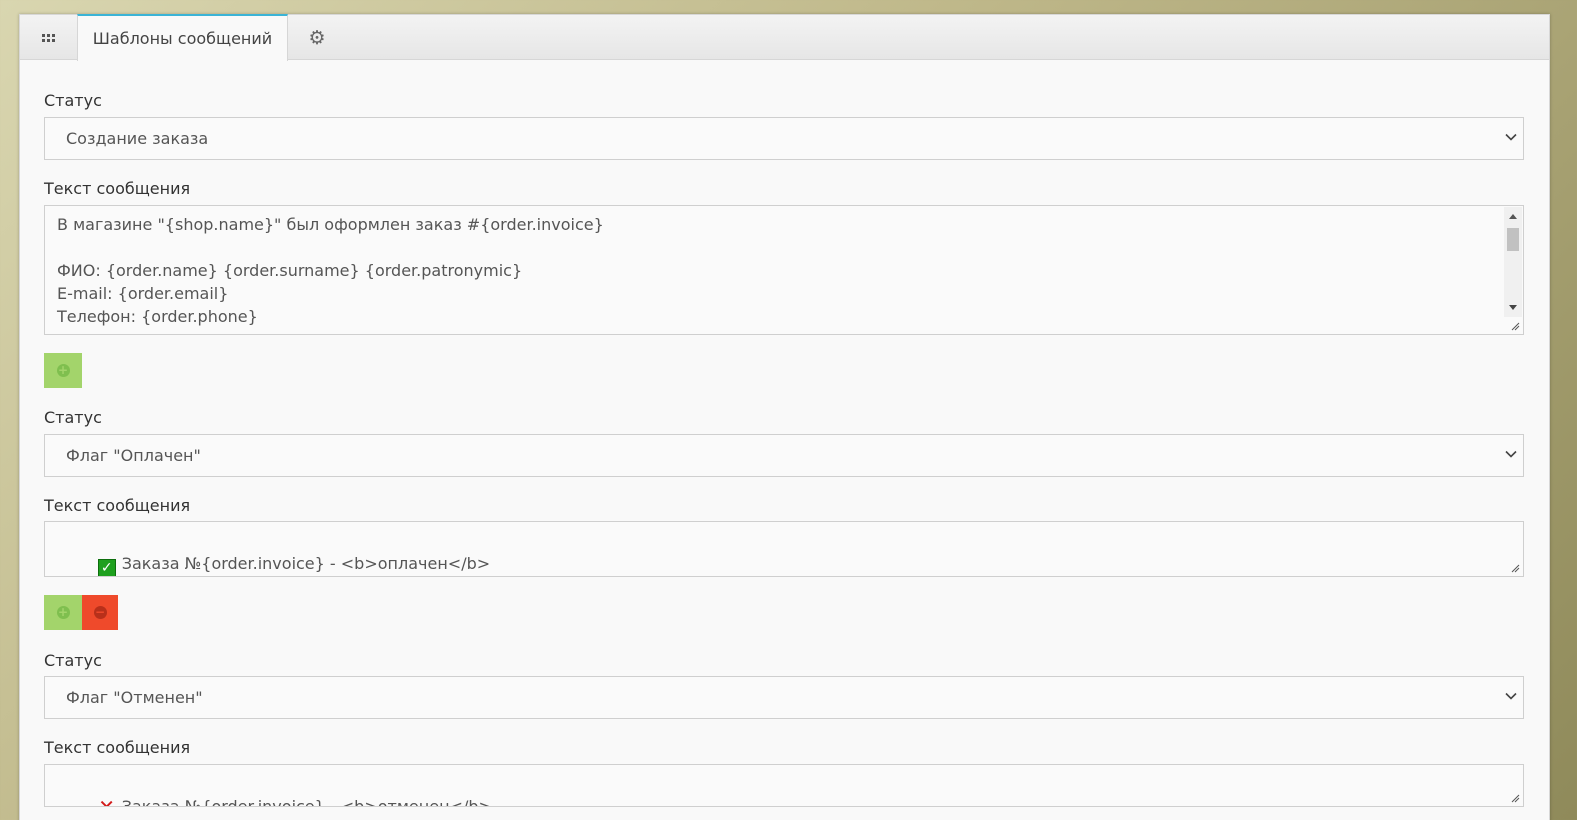 The height and width of the screenshot is (820, 1577). What do you see at coordinates (137, 138) in the screenshot?
I see `status-select-value: Создание заказа` at bounding box center [137, 138].